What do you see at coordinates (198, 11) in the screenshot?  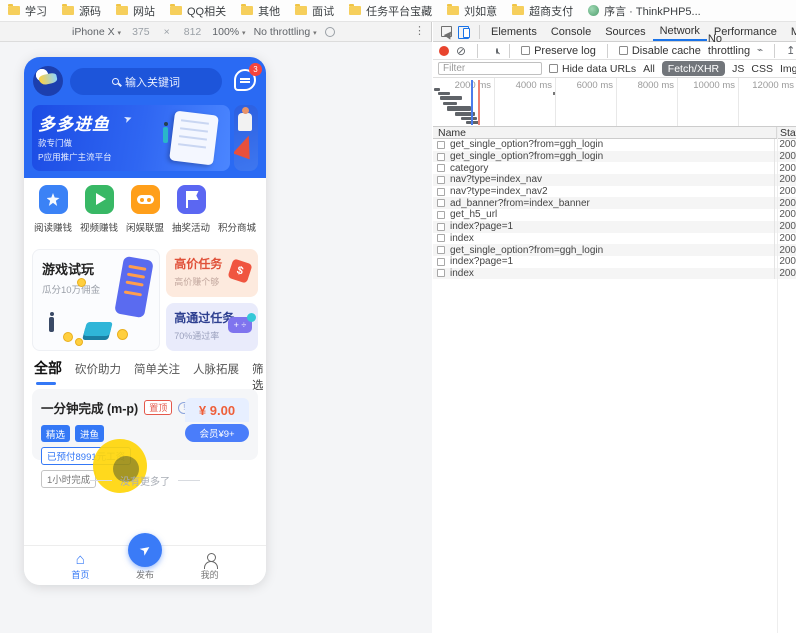 I see `bookmark-folder: QQ相关` at bounding box center [198, 11].